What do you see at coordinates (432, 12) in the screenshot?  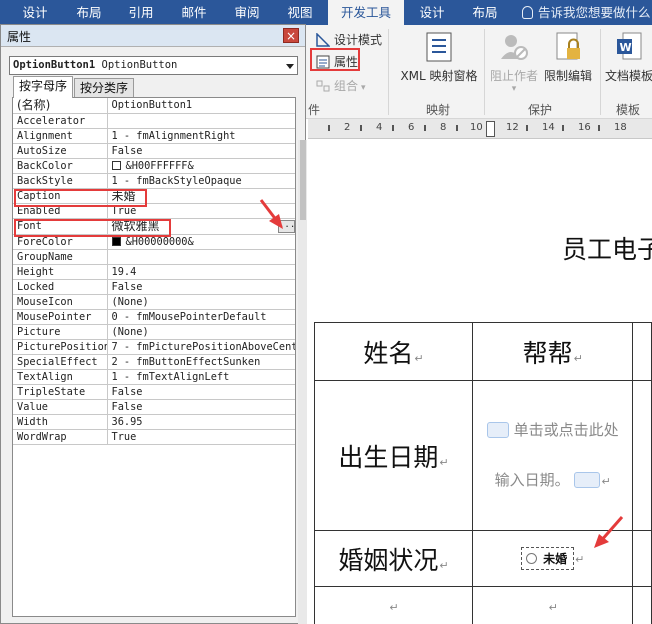 I see `tab-table-design: 设计` at bounding box center [432, 12].